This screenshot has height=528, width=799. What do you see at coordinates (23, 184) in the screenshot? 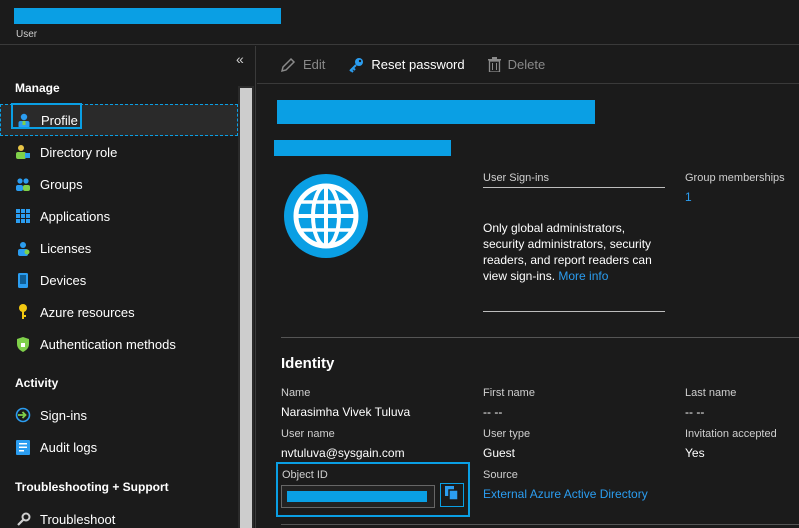
I see `groups-icon` at bounding box center [23, 184].